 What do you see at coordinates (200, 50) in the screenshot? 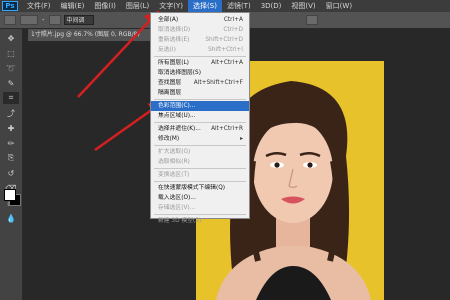
I see `select-menu-item: 反选(I) Shift+Ctrl+I` at bounding box center [200, 50].